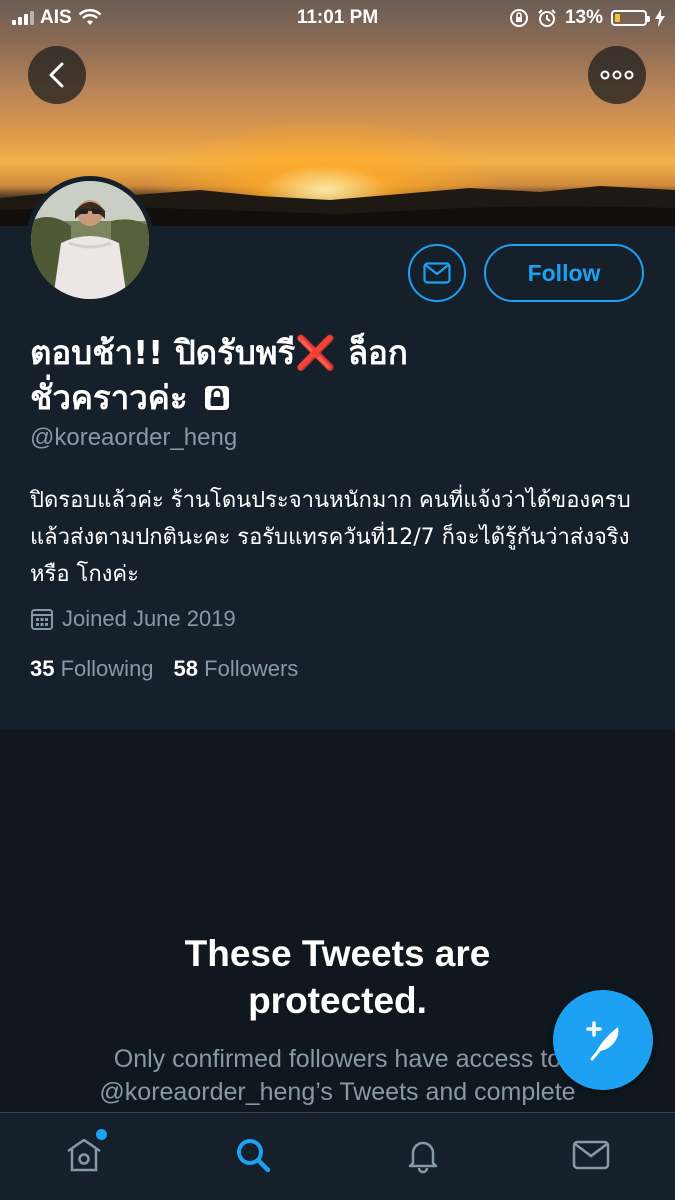  I want to click on display-name-line2: ชั่วคราวค่ะ, so click(109, 397).